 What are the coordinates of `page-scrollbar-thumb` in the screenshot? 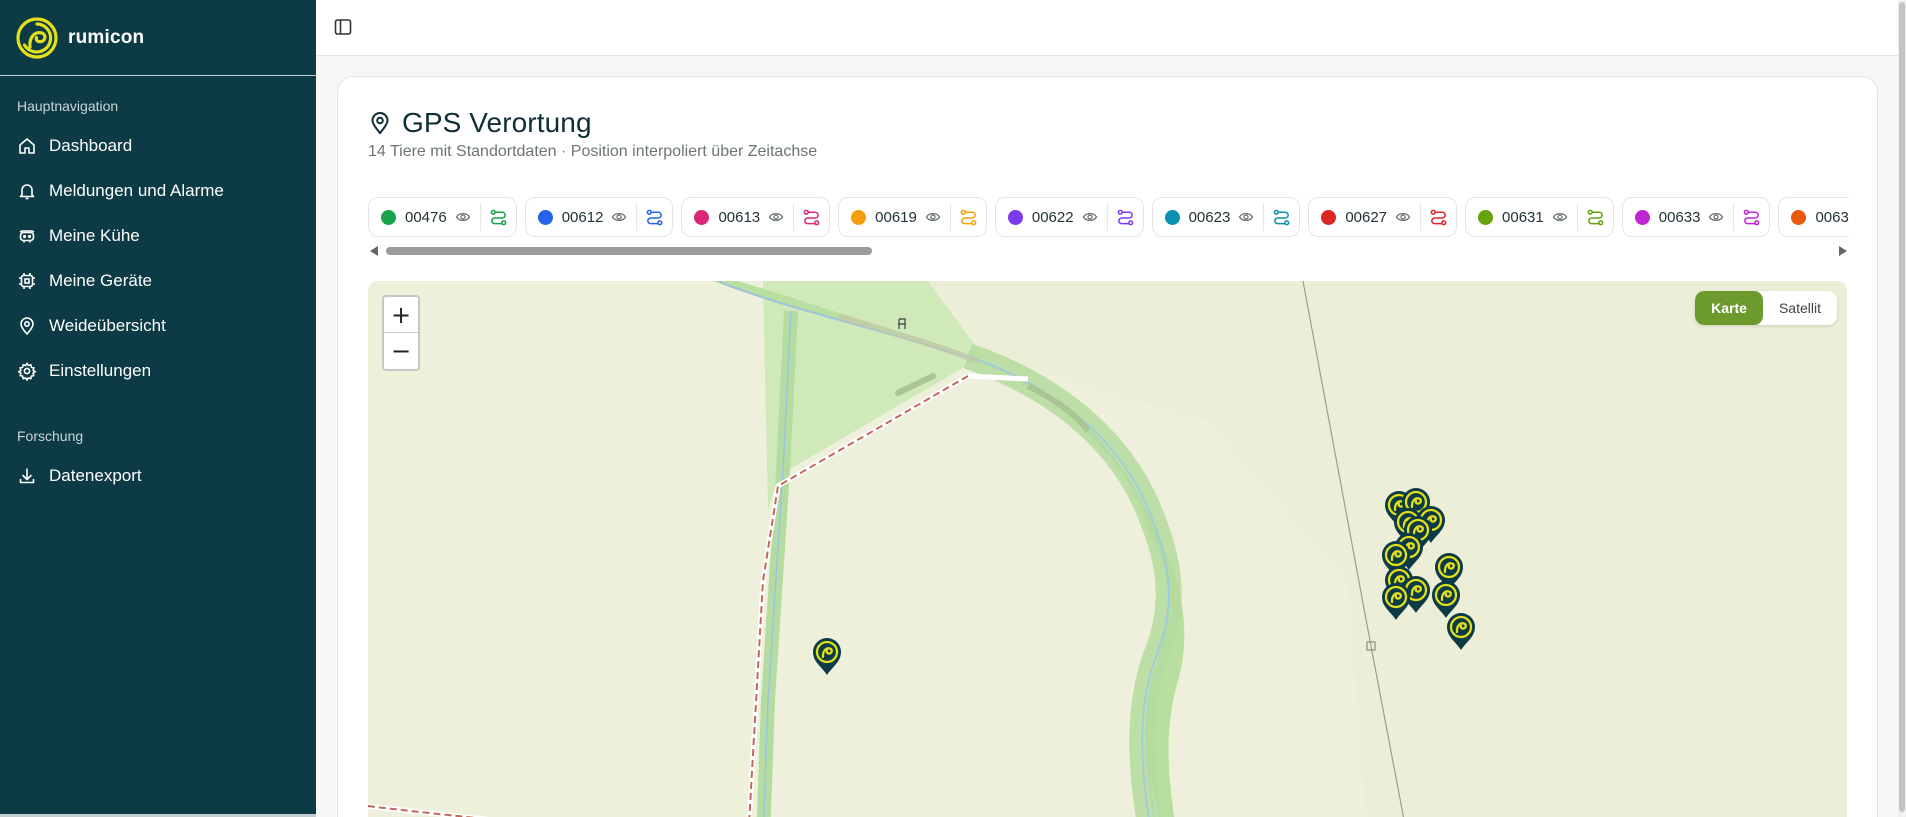 It's located at (1902, 407).